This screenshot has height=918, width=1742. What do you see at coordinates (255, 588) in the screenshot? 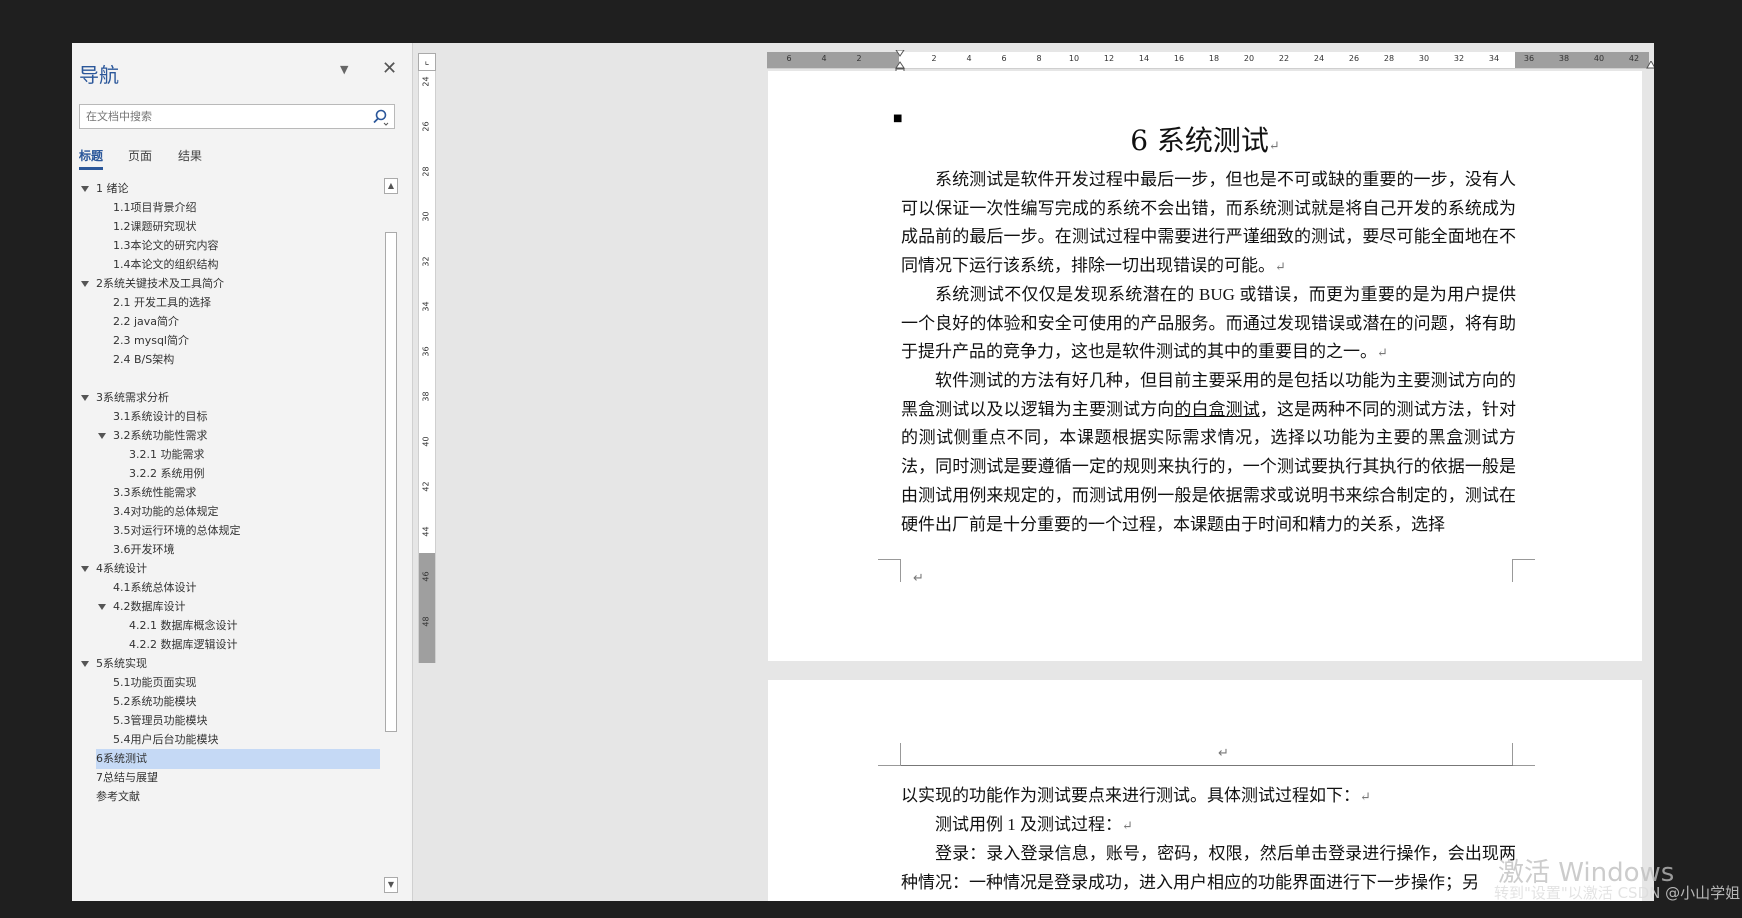
I see `tree-item: 4.1系统总体设计` at bounding box center [255, 588].